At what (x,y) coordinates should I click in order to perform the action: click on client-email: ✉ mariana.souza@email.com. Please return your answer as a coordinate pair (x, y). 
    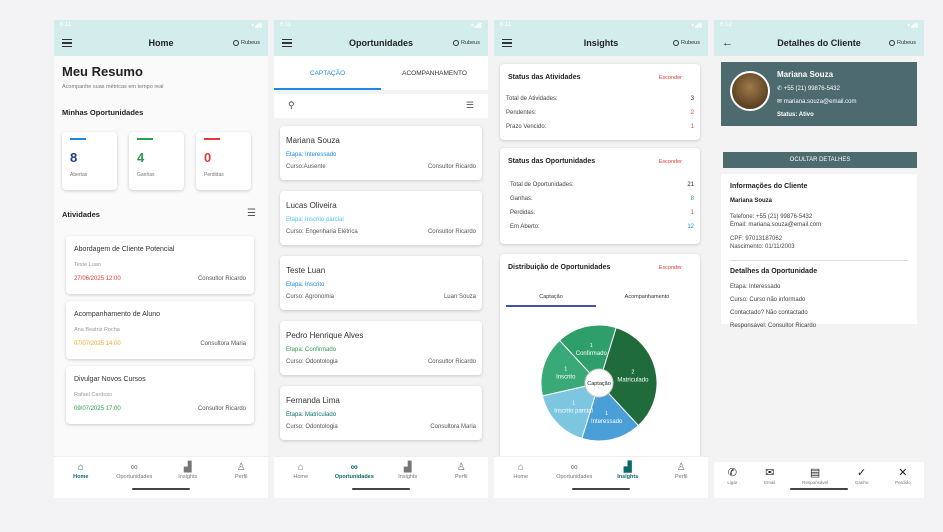
    Looking at the image, I should click on (817, 101).